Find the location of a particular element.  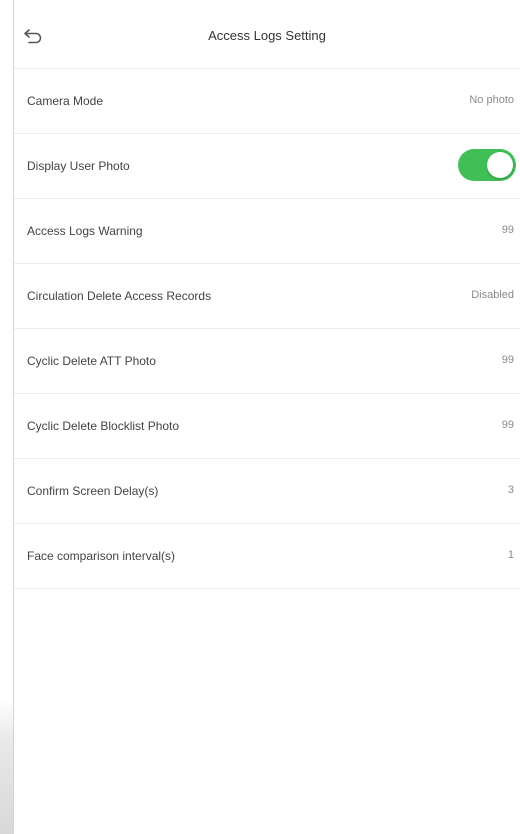

setting-row-confirm-screen-delay: Confirm Screen Delay(s) 3 is located at coordinates (267, 491).